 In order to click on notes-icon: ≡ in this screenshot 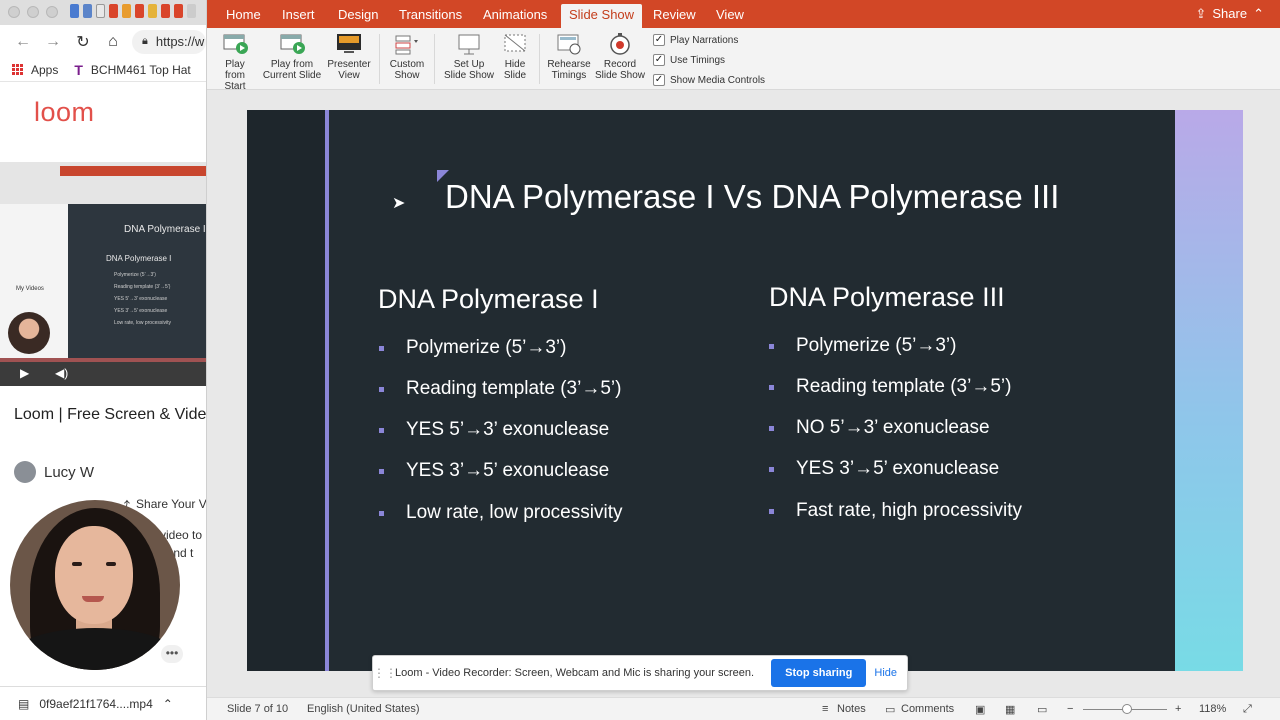, I will do `click(825, 709)`.